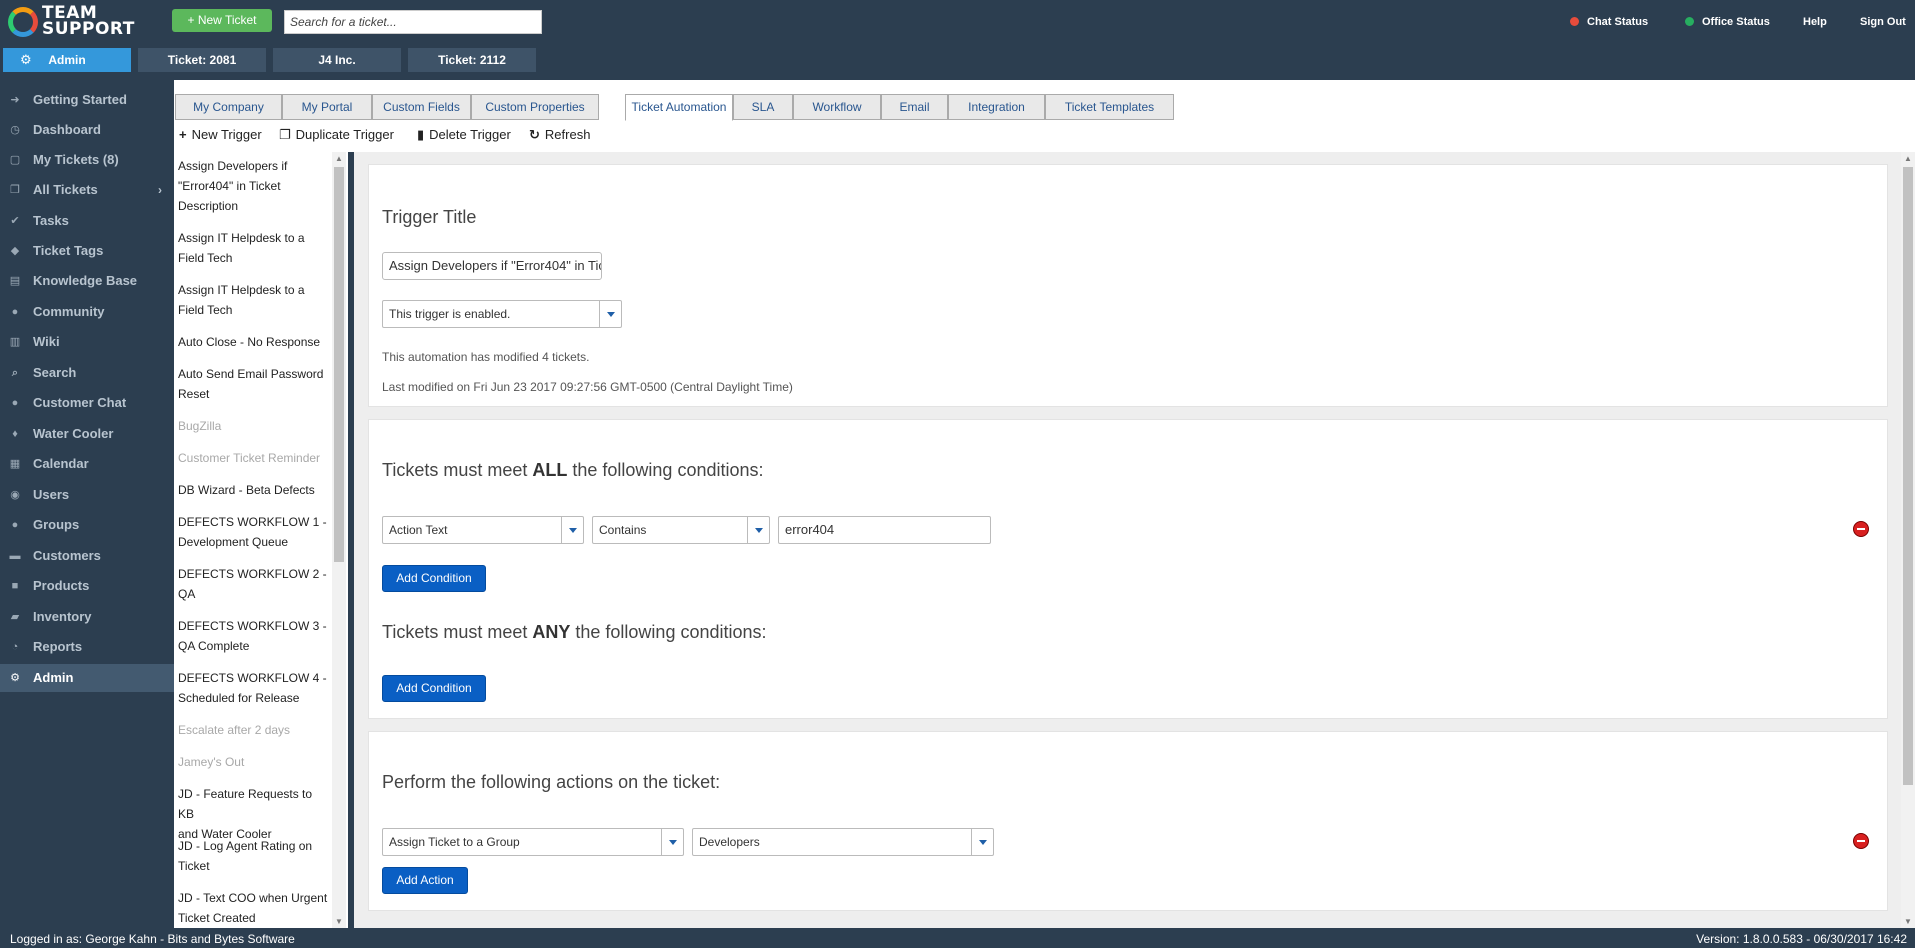 This screenshot has height=948, width=1915. What do you see at coordinates (15, 403) in the screenshot?
I see `chat-icon: ●` at bounding box center [15, 403].